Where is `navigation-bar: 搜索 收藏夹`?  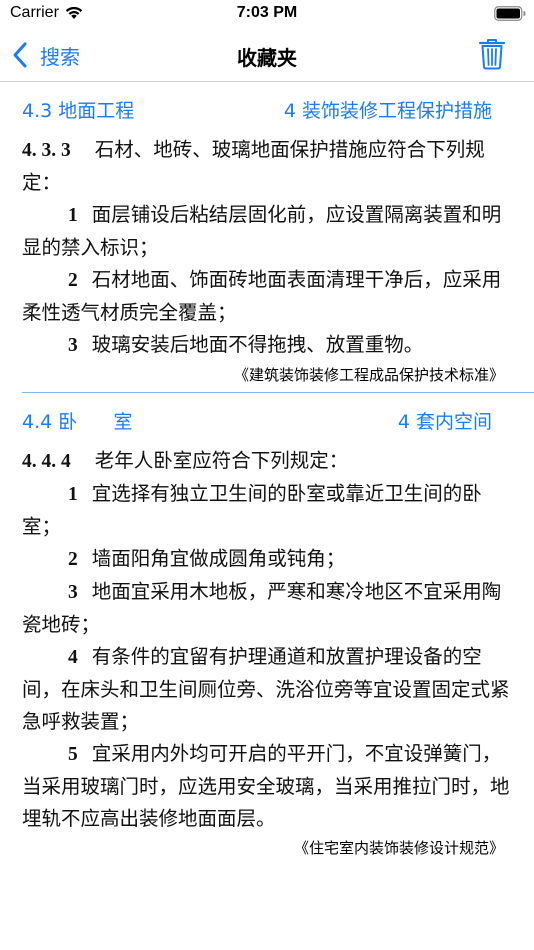
navigation-bar: 搜索 收藏夹 is located at coordinates (267, 56).